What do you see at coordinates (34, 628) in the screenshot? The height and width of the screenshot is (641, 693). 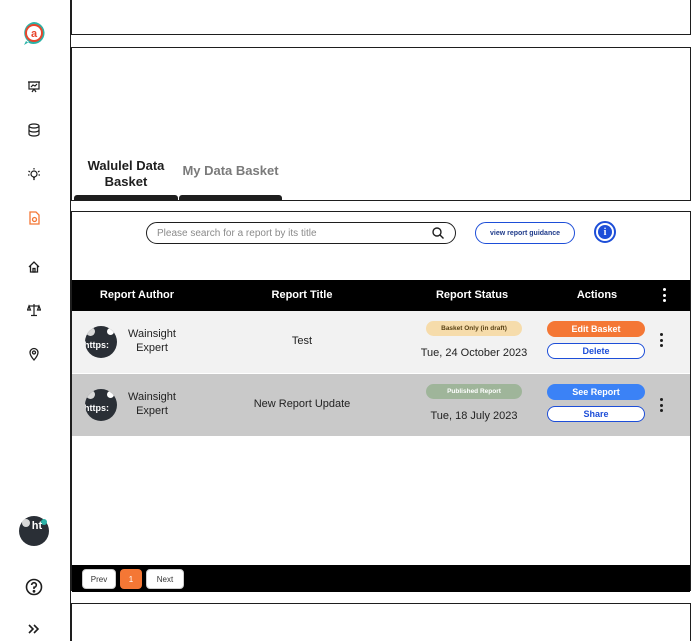 I see `expand-sidebar-icon` at bounding box center [34, 628].